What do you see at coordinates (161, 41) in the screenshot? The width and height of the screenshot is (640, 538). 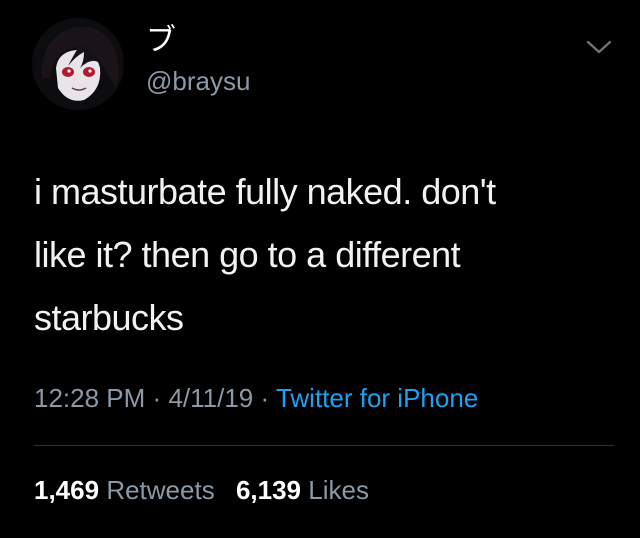 I see `display-name: ブ` at bounding box center [161, 41].